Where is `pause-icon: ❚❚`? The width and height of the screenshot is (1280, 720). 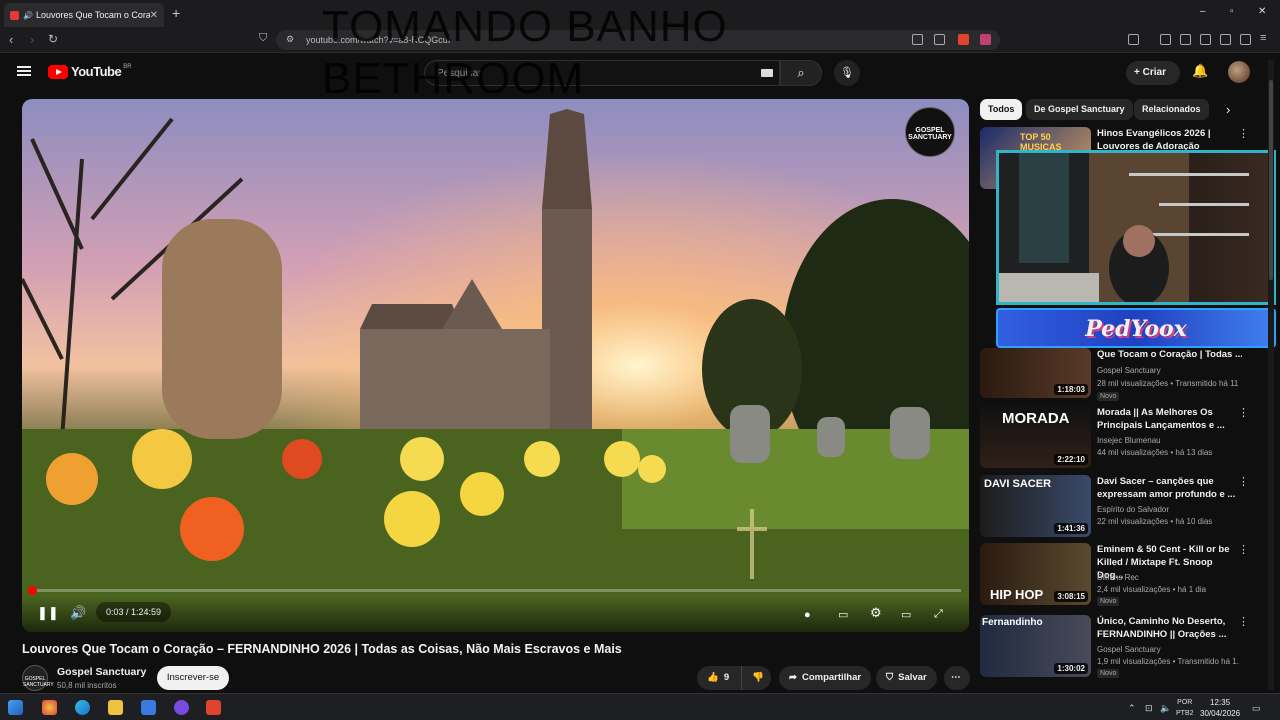 pause-icon: ❚❚ is located at coordinates (48, 613).